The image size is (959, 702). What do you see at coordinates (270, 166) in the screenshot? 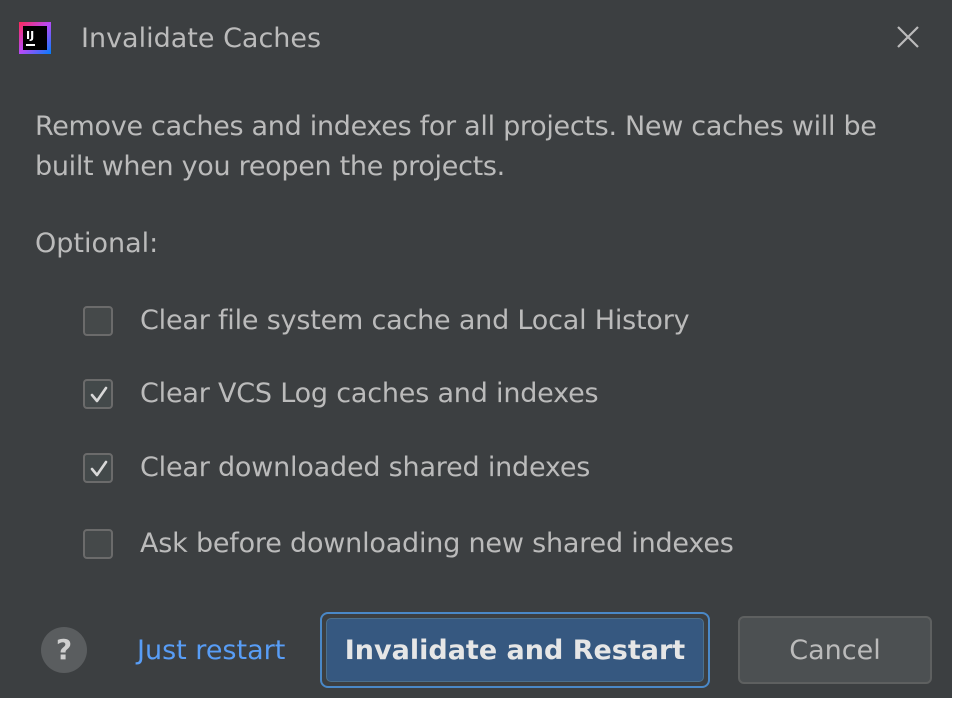
I see `description-line-2: built when you reopen the projects.` at bounding box center [270, 166].